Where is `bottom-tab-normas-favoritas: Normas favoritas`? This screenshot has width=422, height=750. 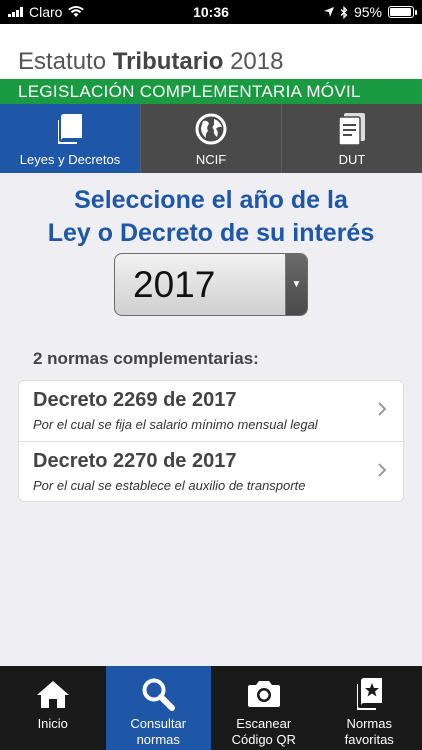
bottom-tab-normas-favoritas: Normas favoritas is located at coordinates (369, 708).